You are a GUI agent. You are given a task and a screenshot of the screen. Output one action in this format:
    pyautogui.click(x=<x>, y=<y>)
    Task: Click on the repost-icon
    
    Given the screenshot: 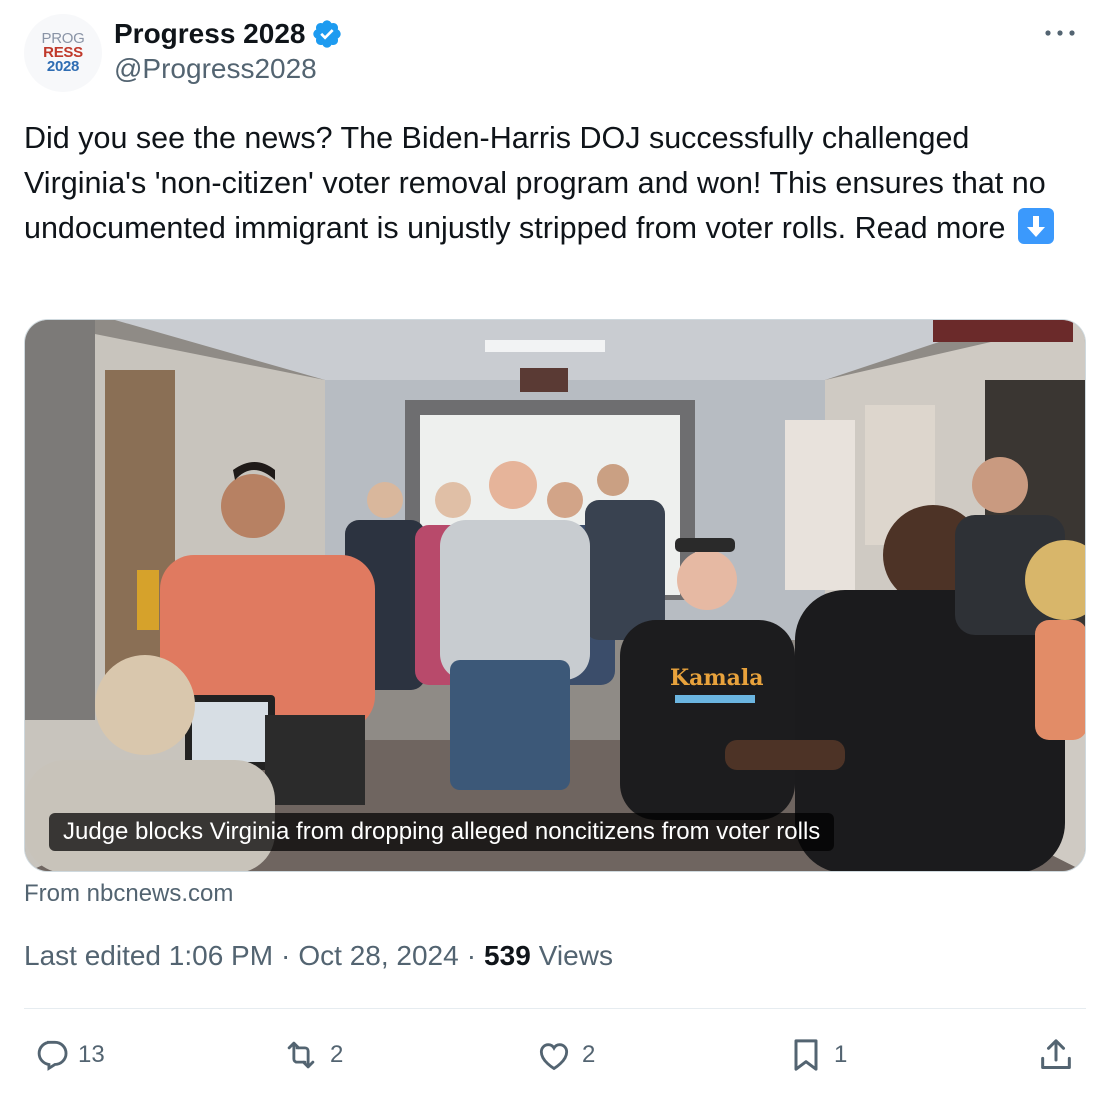 What is the action you would take?
    pyautogui.click(x=301, y=1055)
    